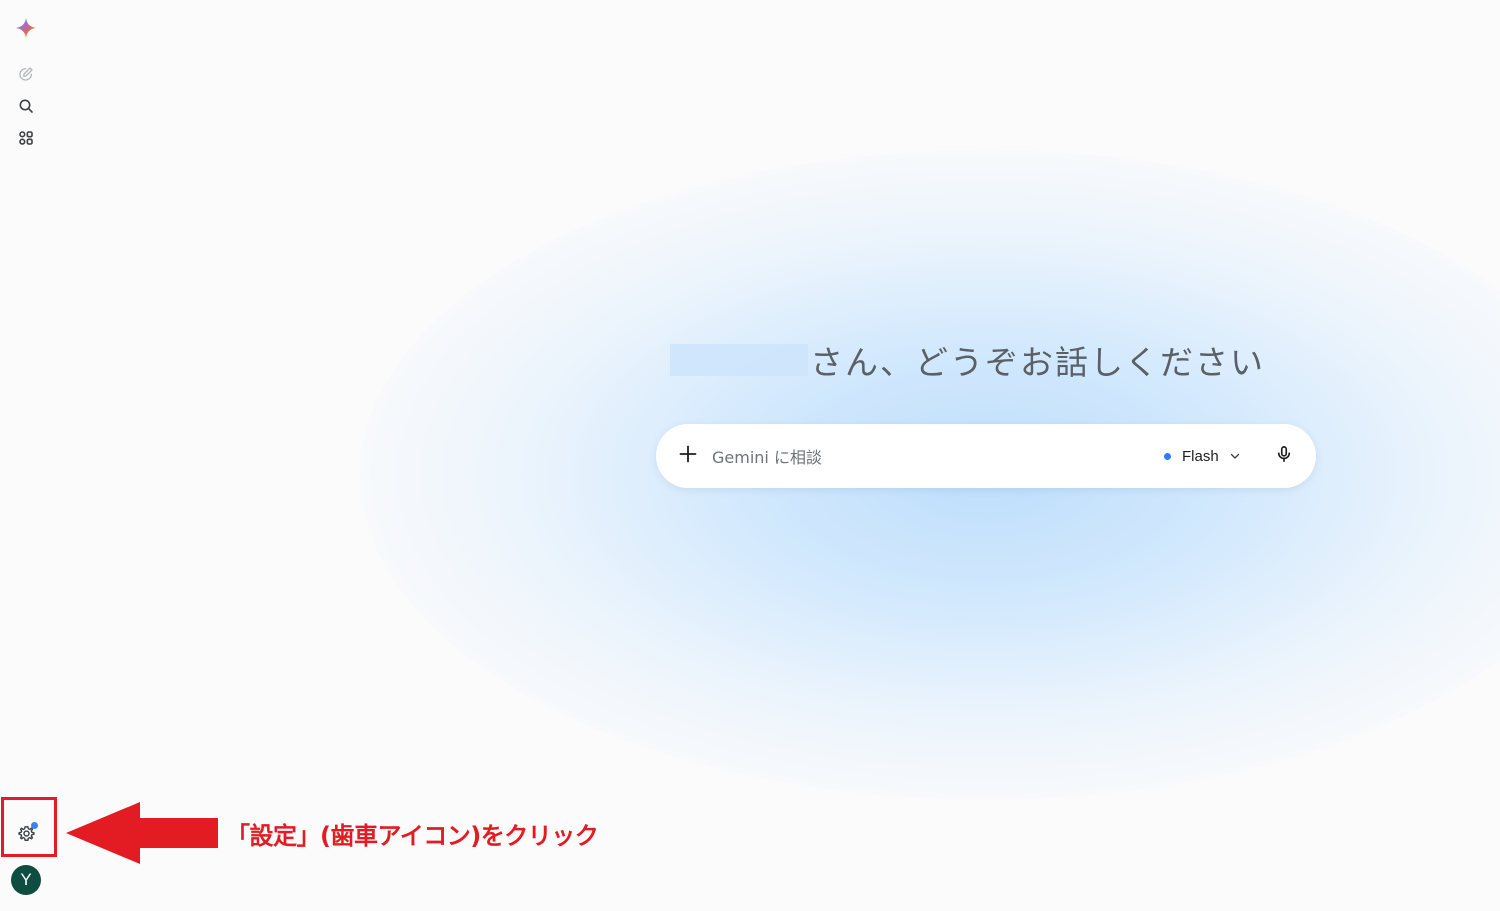 The width and height of the screenshot is (1500, 911). I want to click on search-button, so click(26, 108).